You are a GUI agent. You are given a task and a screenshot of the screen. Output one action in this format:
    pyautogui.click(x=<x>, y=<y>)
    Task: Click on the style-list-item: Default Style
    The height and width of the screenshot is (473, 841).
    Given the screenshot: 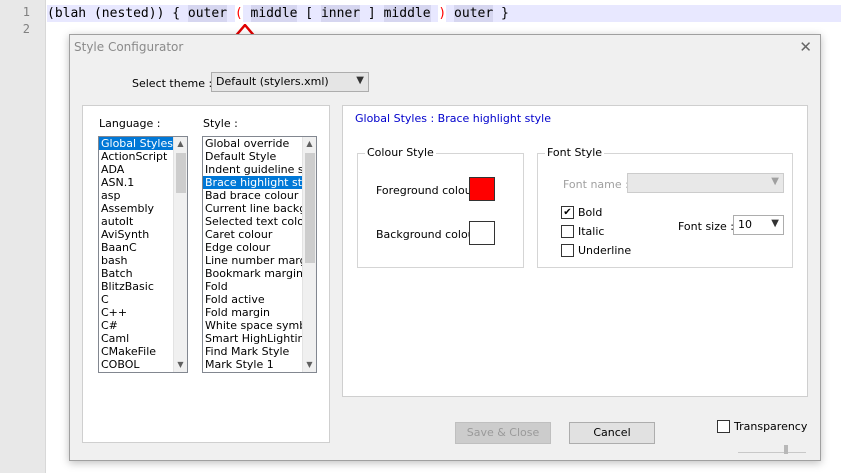 What is the action you would take?
    pyautogui.click(x=259, y=156)
    